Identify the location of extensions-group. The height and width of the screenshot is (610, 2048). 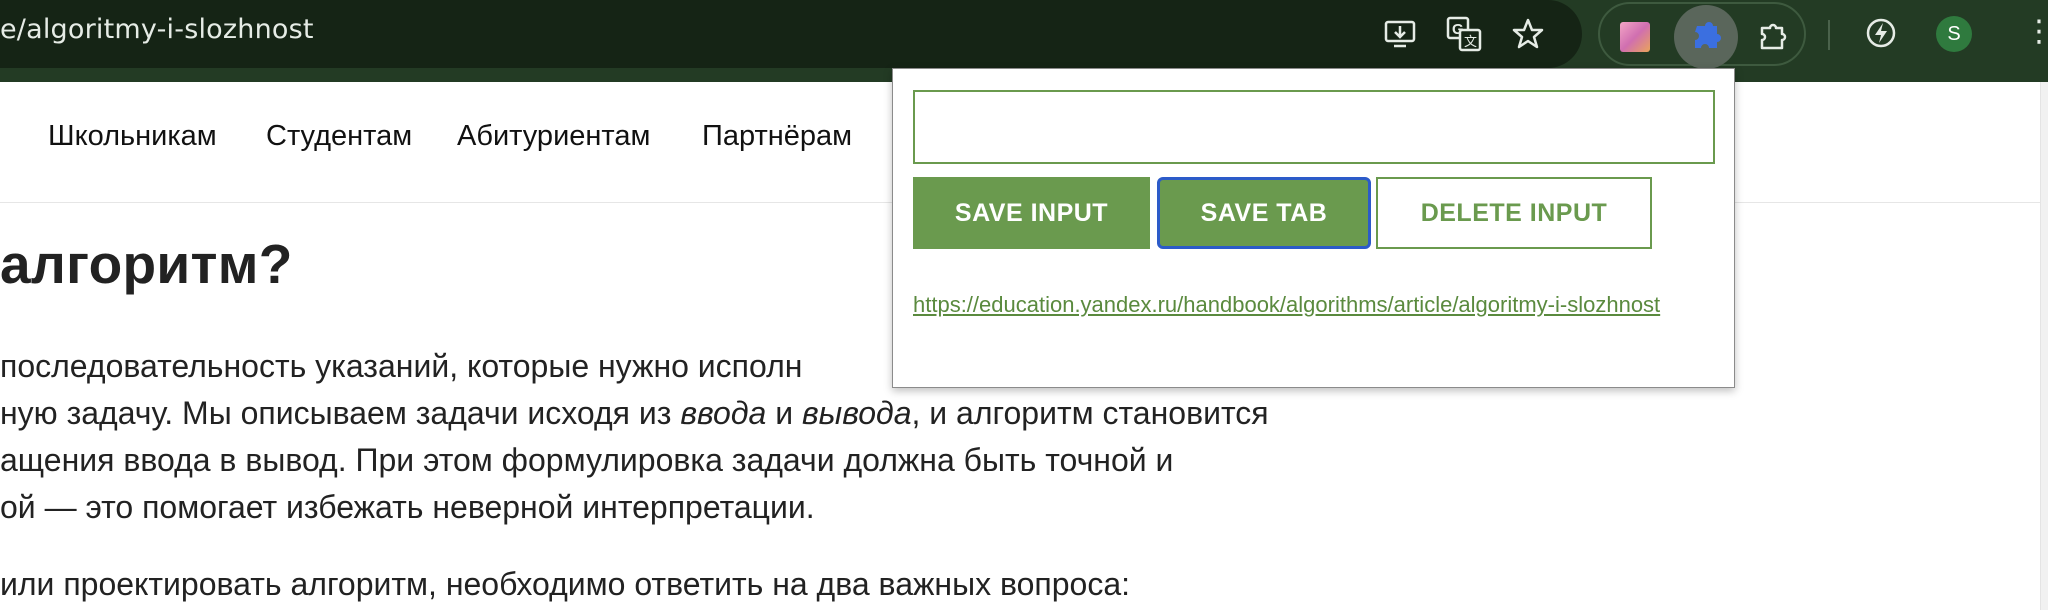
(1702, 35).